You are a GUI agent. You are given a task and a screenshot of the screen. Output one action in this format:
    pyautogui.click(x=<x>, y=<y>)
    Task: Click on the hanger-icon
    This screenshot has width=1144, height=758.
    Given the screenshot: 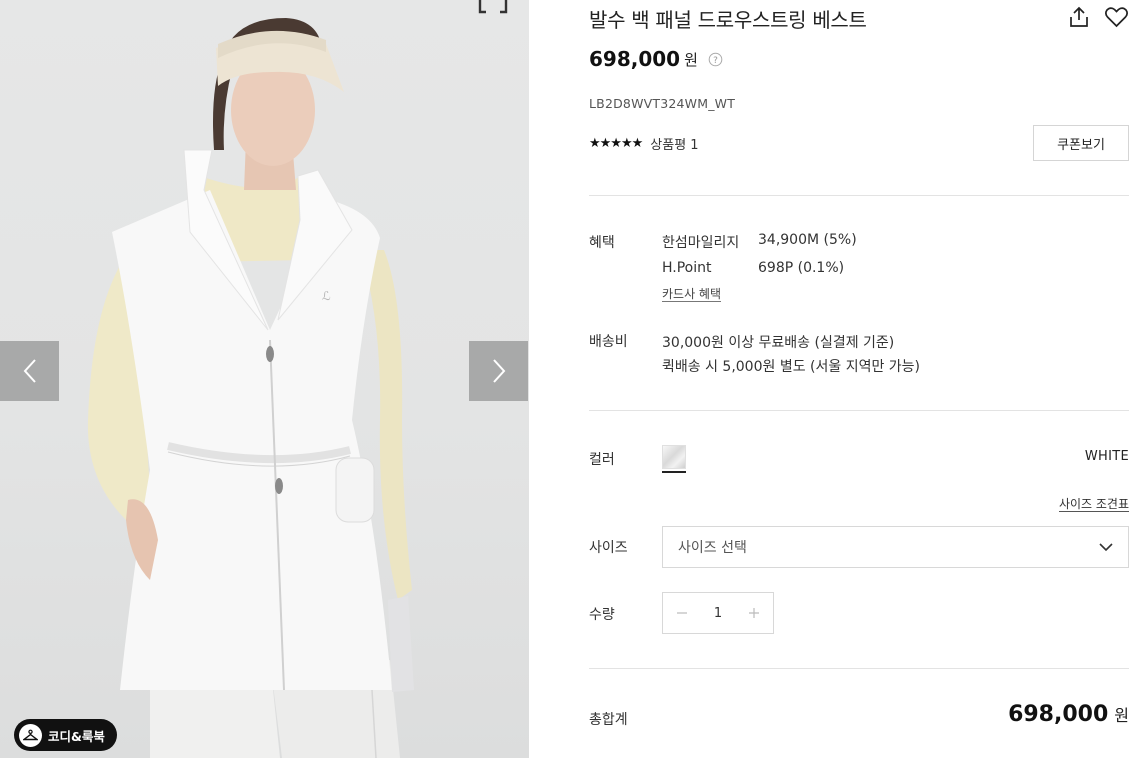 What is the action you would take?
    pyautogui.click(x=30, y=735)
    